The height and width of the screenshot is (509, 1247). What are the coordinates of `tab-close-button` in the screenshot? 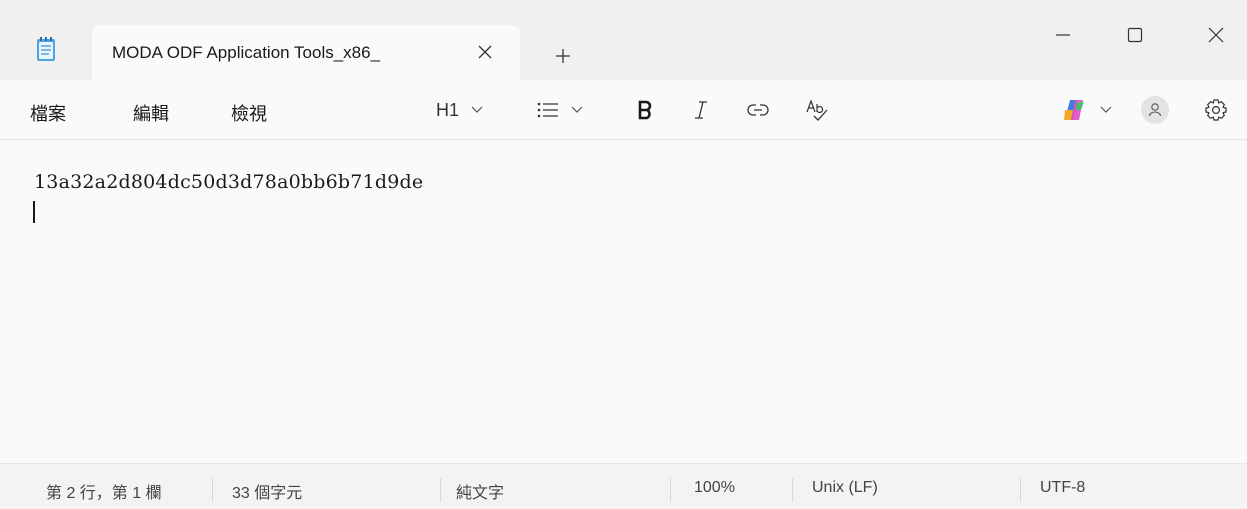 It's located at (485, 52).